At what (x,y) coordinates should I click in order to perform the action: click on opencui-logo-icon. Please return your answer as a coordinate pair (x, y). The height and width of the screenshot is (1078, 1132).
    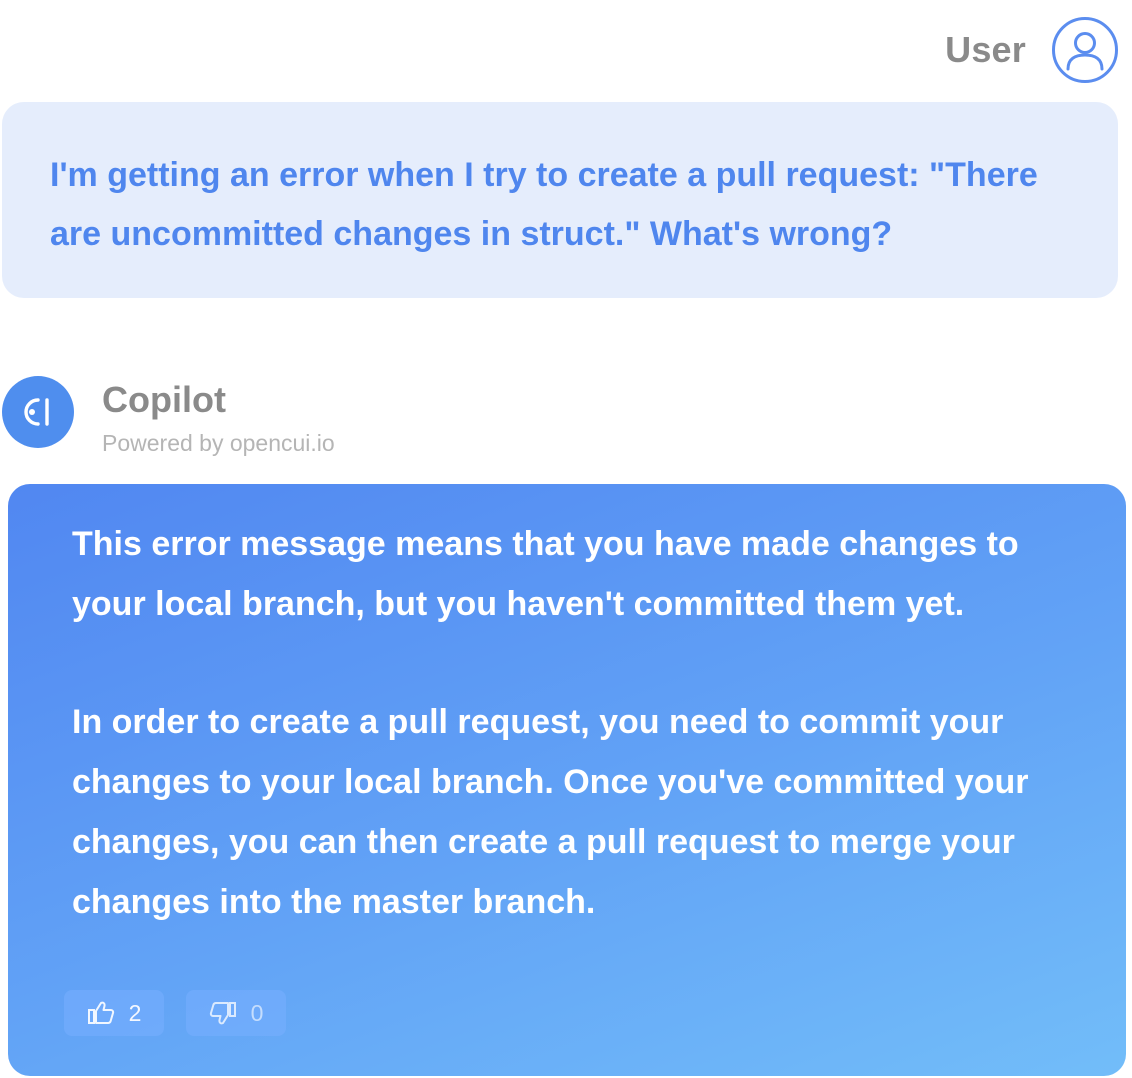
    Looking at the image, I should click on (36, 412).